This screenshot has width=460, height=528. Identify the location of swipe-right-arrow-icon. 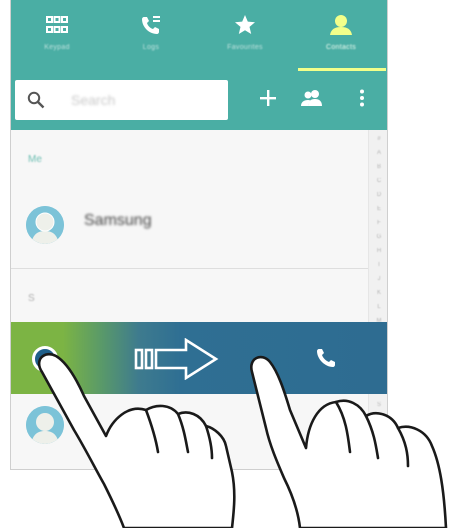
(177, 361).